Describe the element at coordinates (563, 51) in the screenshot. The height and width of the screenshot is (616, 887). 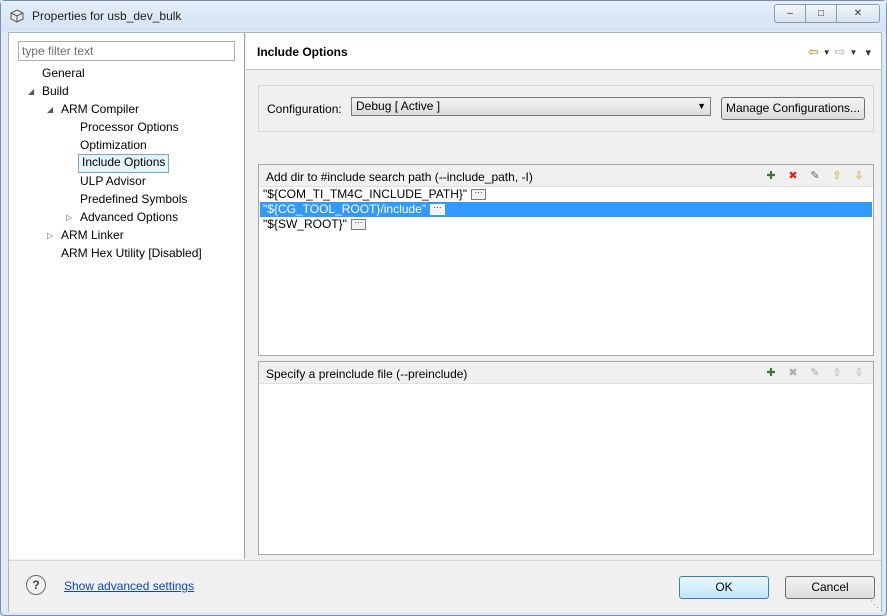
I see `page-header: Include Options ⇦ ▼ ⇨ ▼ ▾` at that location.